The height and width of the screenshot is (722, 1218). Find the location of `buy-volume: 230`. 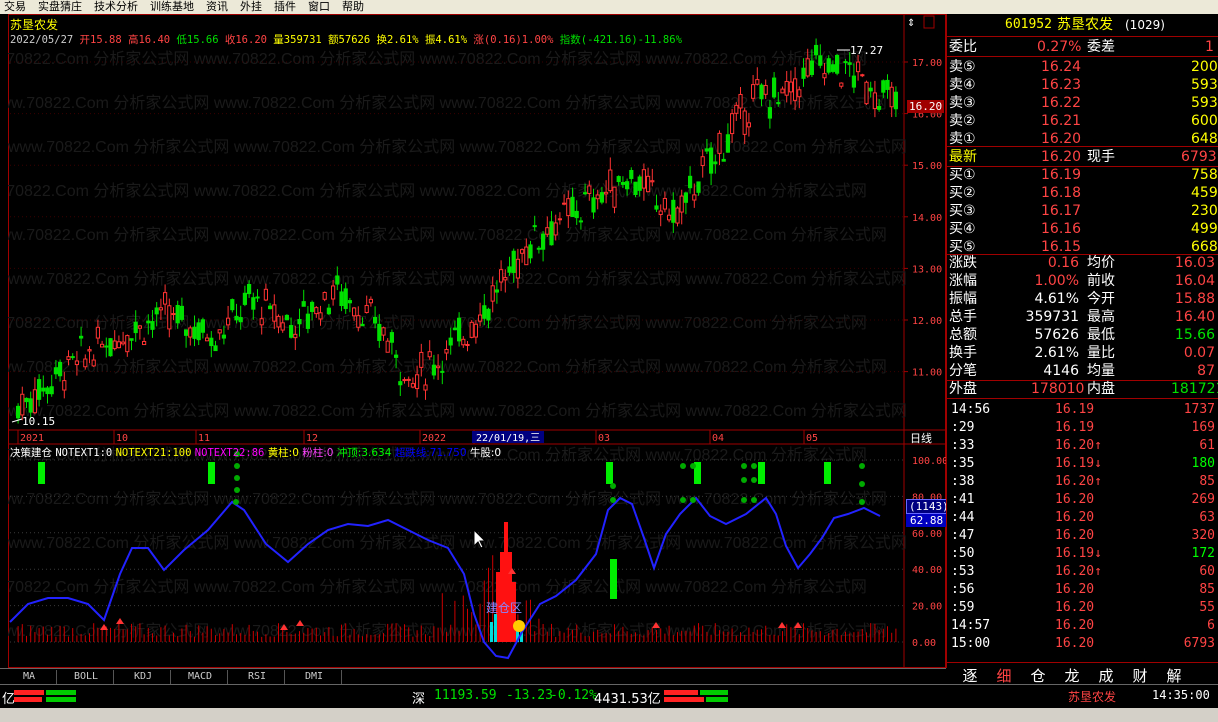

buy-volume: 230 is located at coordinates (1204, 211).